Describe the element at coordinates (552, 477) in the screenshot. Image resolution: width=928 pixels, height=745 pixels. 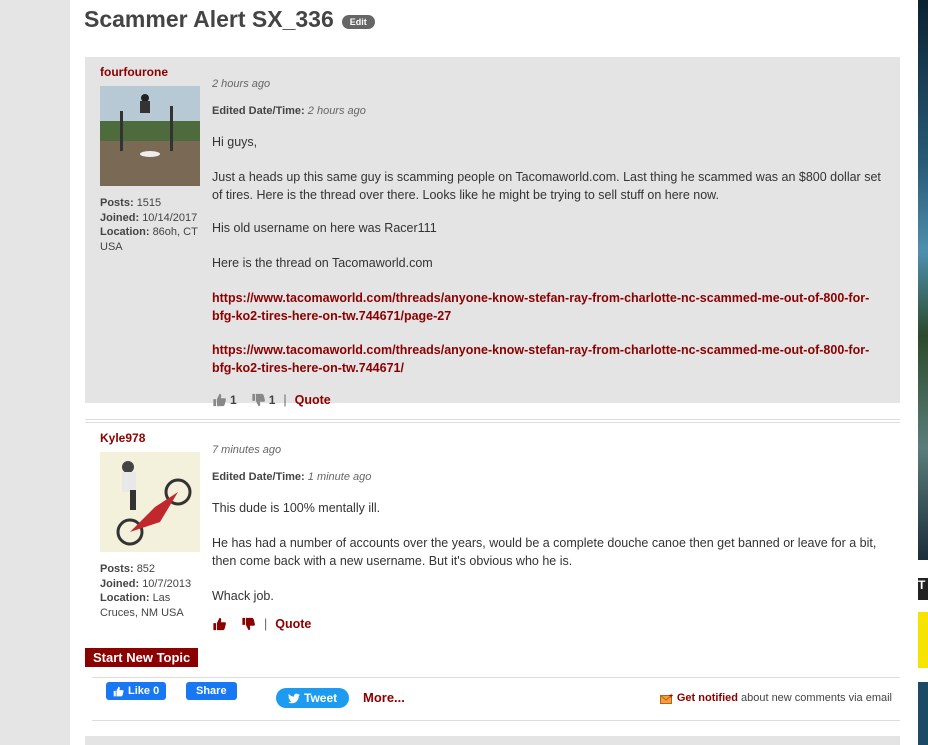
I see `edited-info: Edited Date/Time: 1 minute ago` at that location.